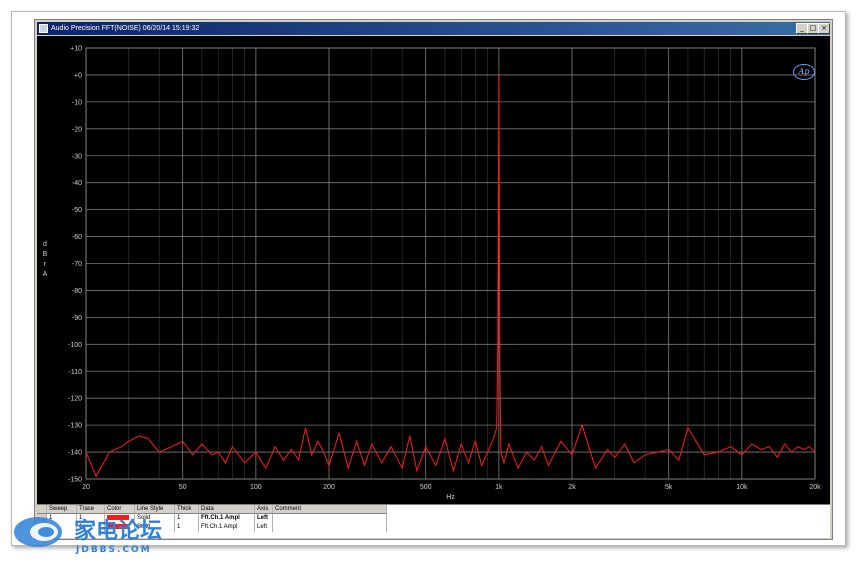 The image size is (865, 565). I want to click on x-tick-label: 5k, so click(669, 487).